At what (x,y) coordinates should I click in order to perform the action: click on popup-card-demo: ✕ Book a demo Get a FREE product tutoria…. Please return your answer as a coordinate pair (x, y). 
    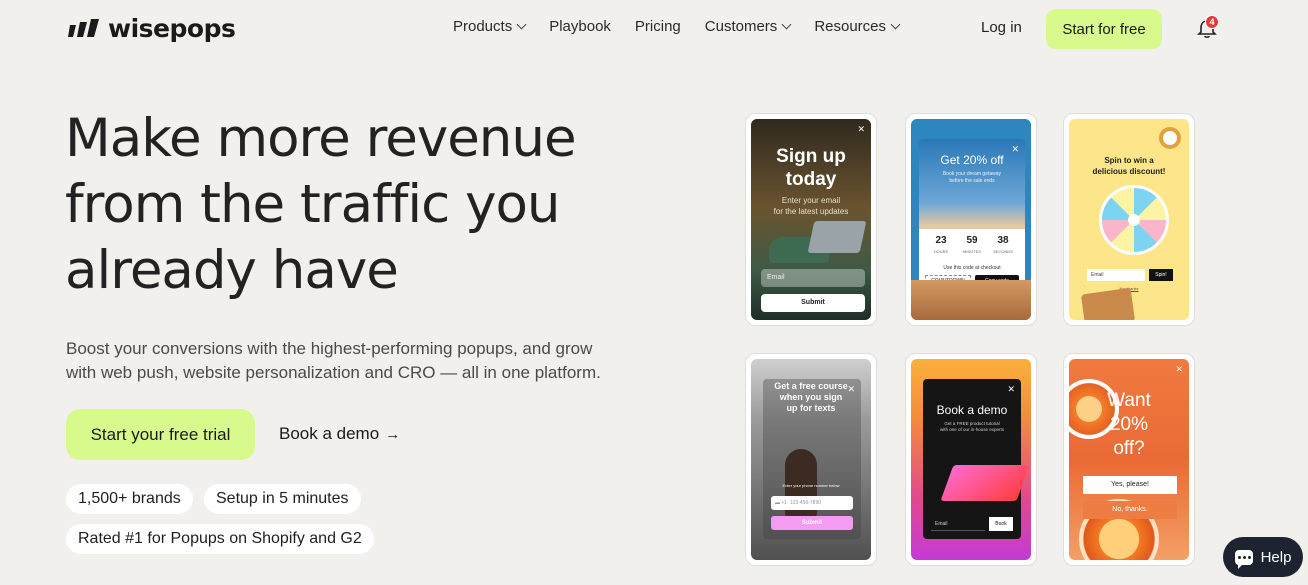
    Looking at the image, I should click on (971, 459).